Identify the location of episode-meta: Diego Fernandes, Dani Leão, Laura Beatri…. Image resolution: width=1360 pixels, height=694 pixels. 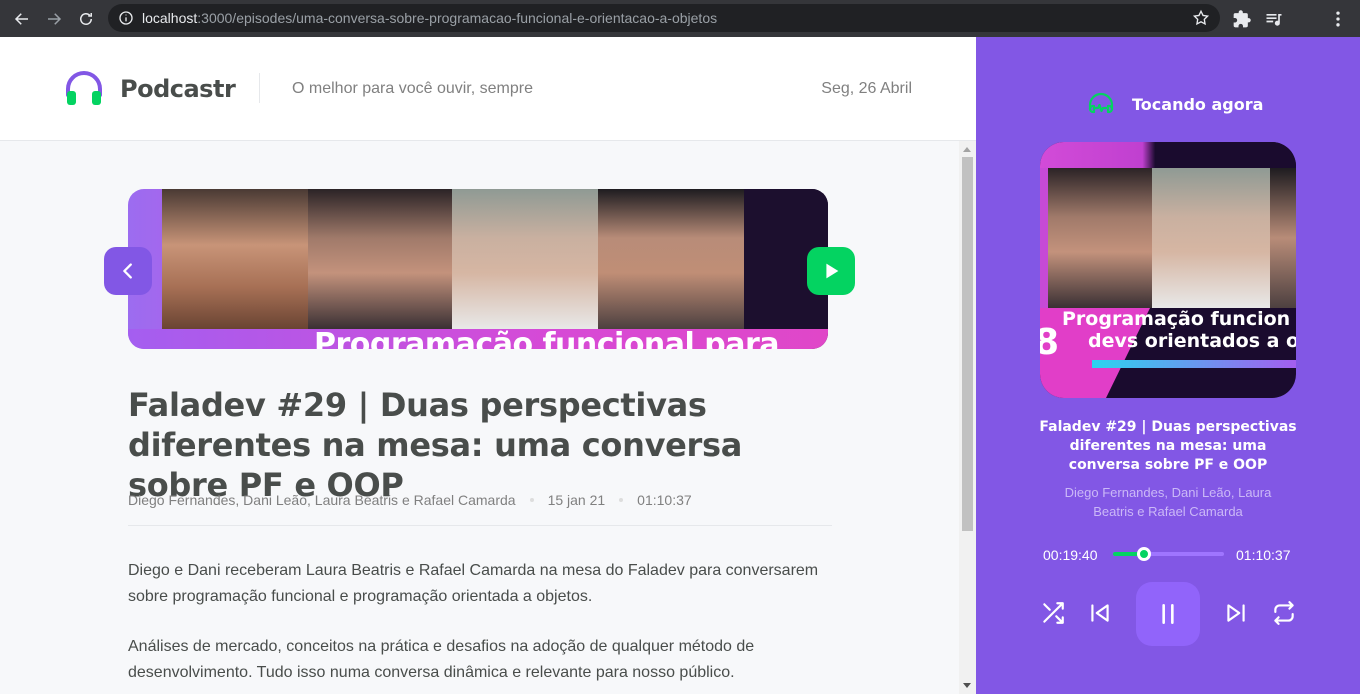
(410, 500).